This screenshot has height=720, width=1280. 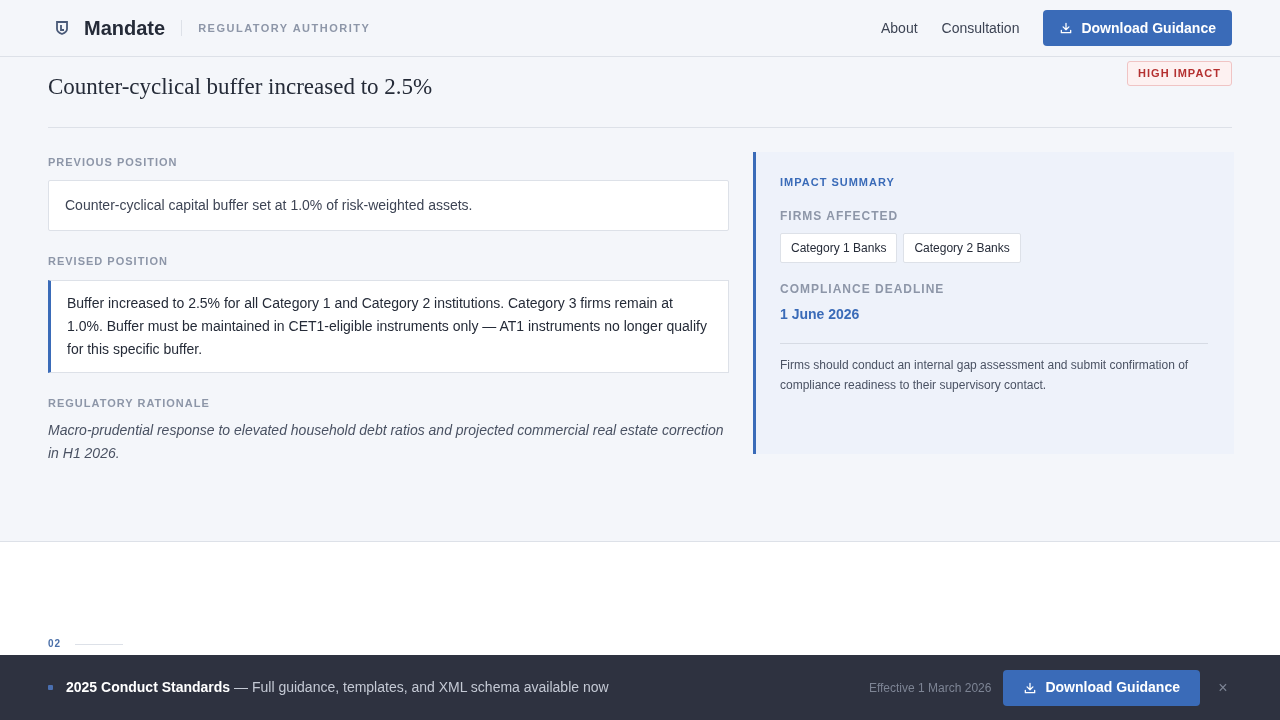 I want to click on firm-tag: Category 2 Banks, so click(x=962, y=248).